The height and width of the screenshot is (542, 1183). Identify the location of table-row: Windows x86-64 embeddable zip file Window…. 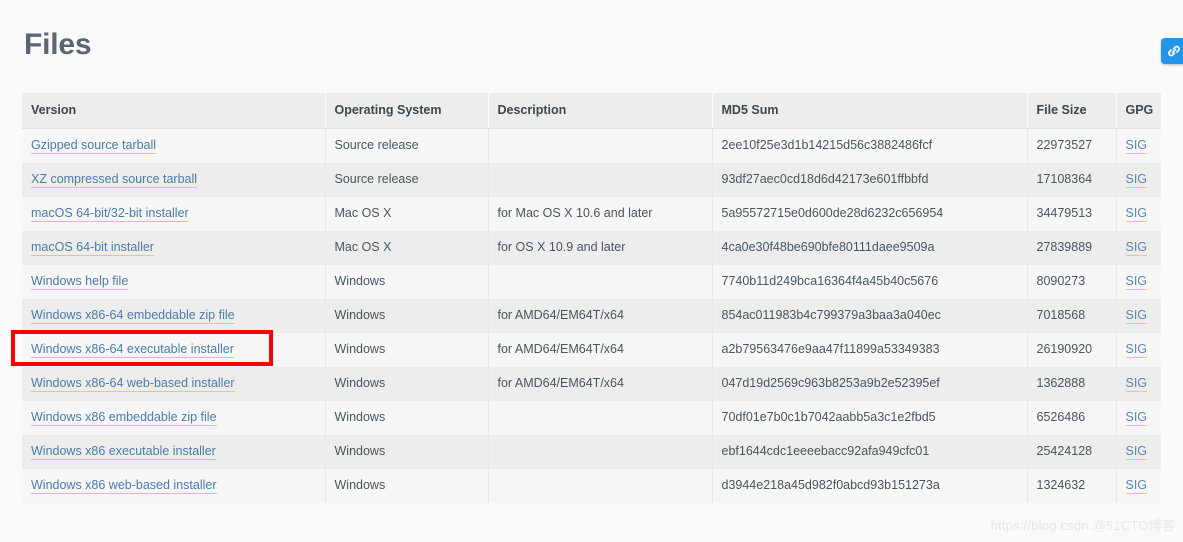
(591, 315).